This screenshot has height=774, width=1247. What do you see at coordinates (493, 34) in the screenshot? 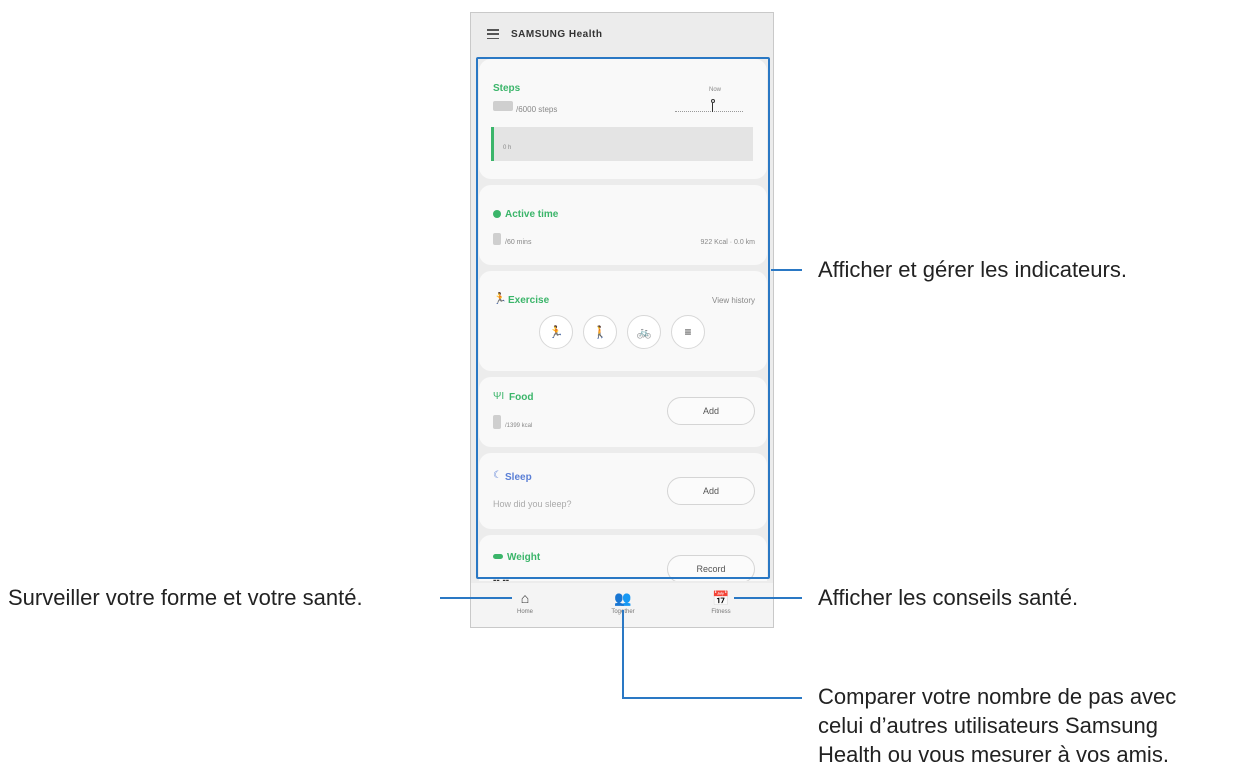
I see `hamburger-icon` at bounding box center [493, 34].